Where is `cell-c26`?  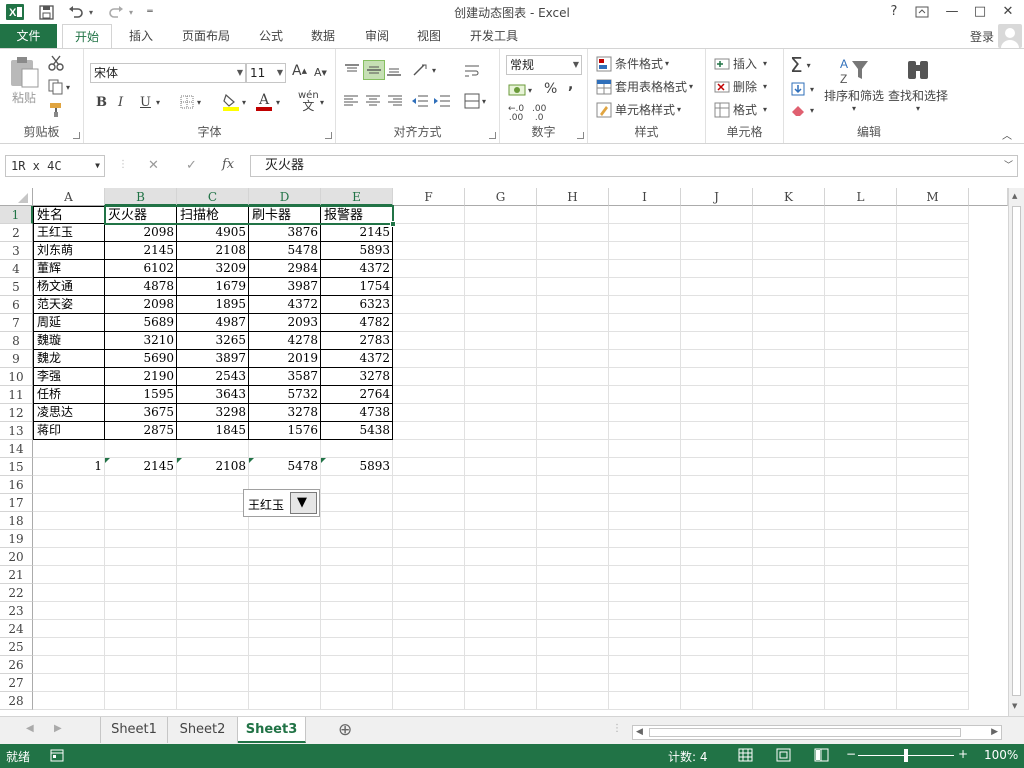 cell-c26 is located at coordinates (213, 665).